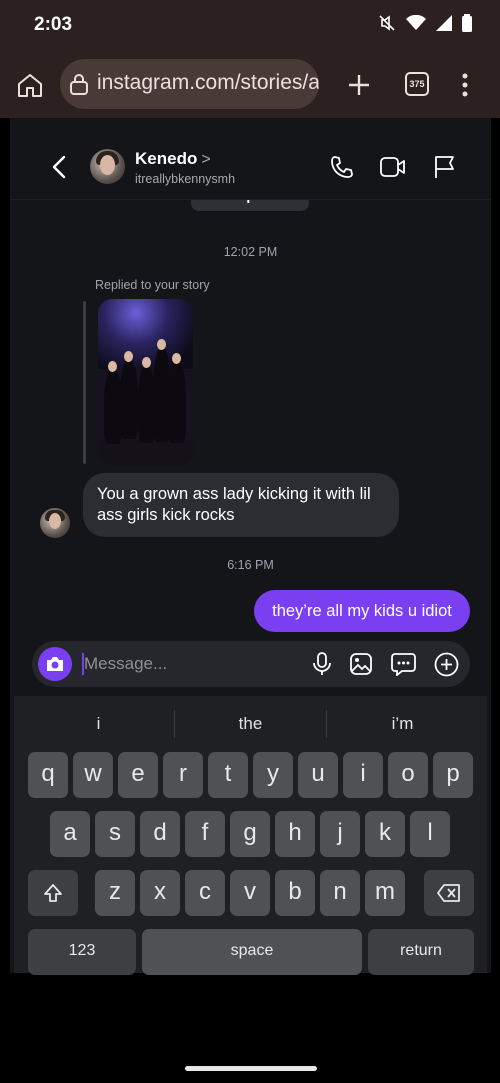  I want to click on numbers-key: 123, so click(82, 952).